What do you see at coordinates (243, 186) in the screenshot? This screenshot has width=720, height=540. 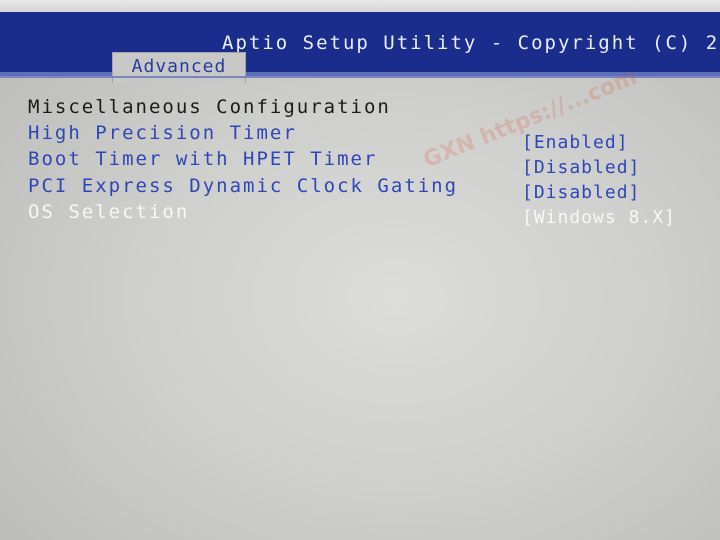 I see `setting-label-pcie-clock-gating: PCI Express Dynamic Clock Gating` at bounding box center [243, 186].